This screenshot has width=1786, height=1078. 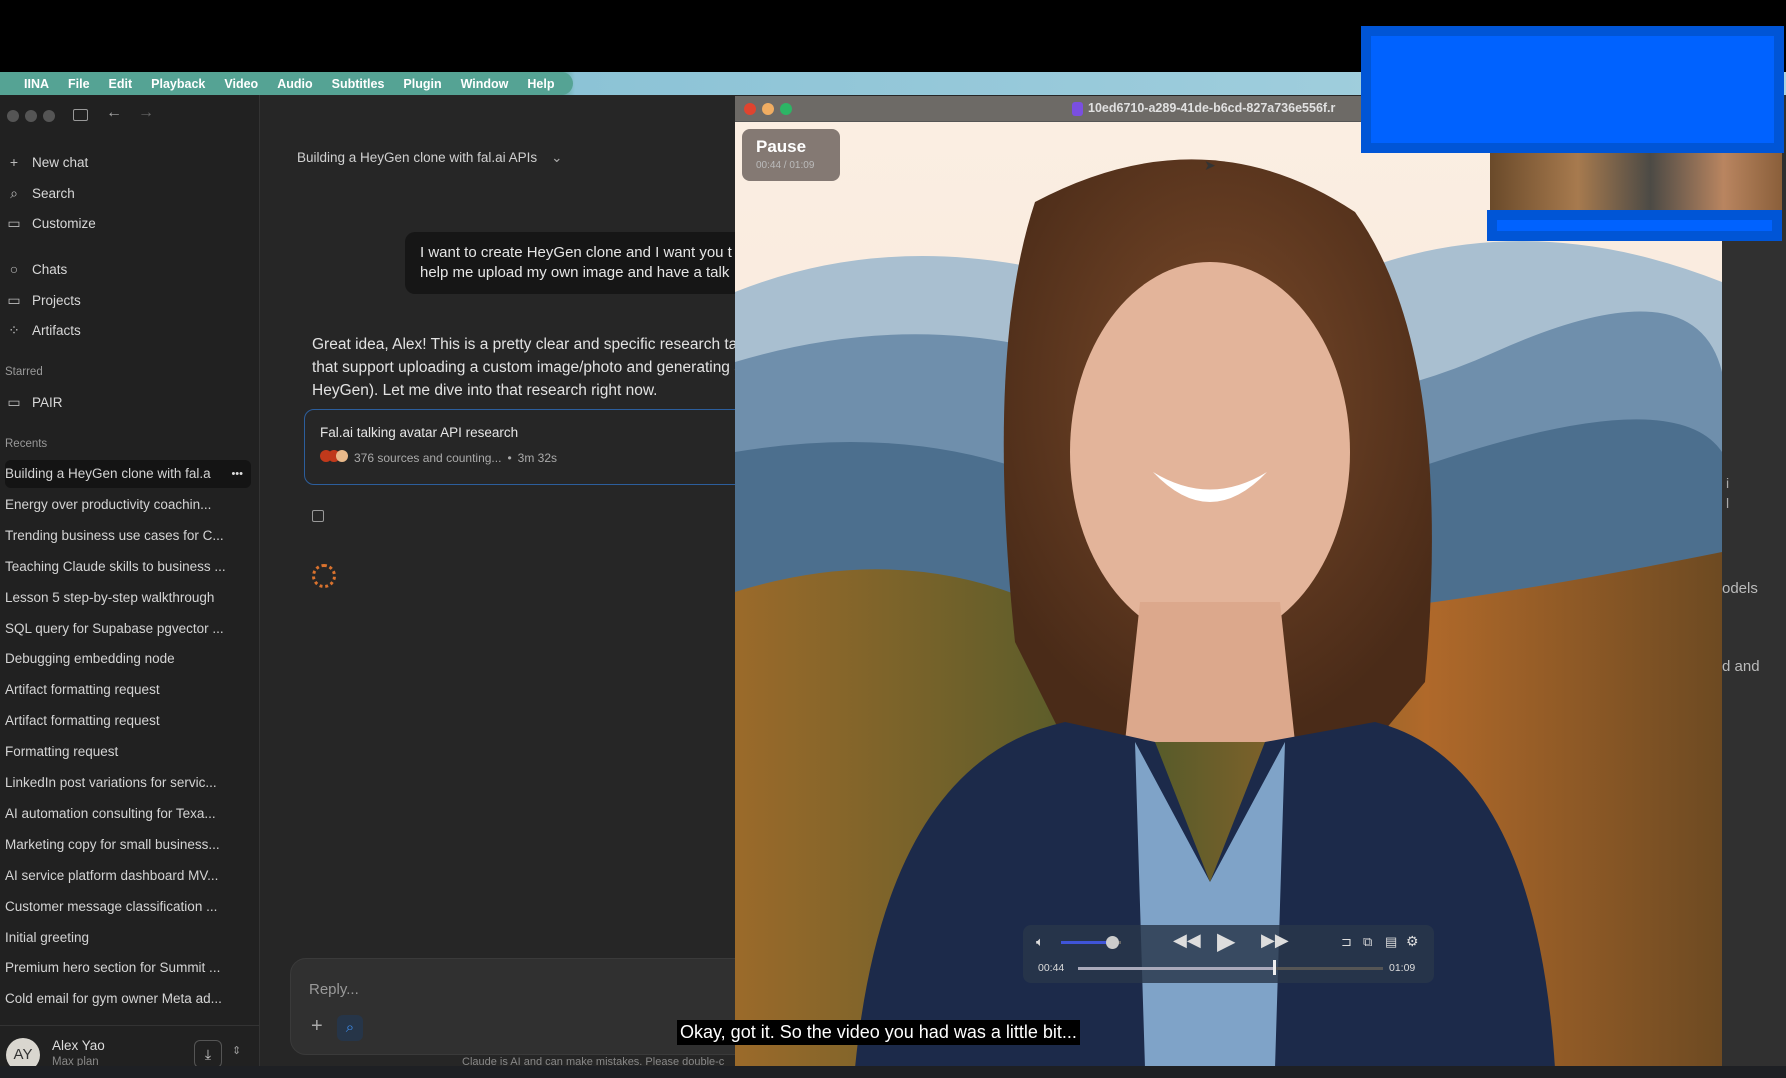 I want to click on back-arrow-icon: ←, so click(x=114, y=113).